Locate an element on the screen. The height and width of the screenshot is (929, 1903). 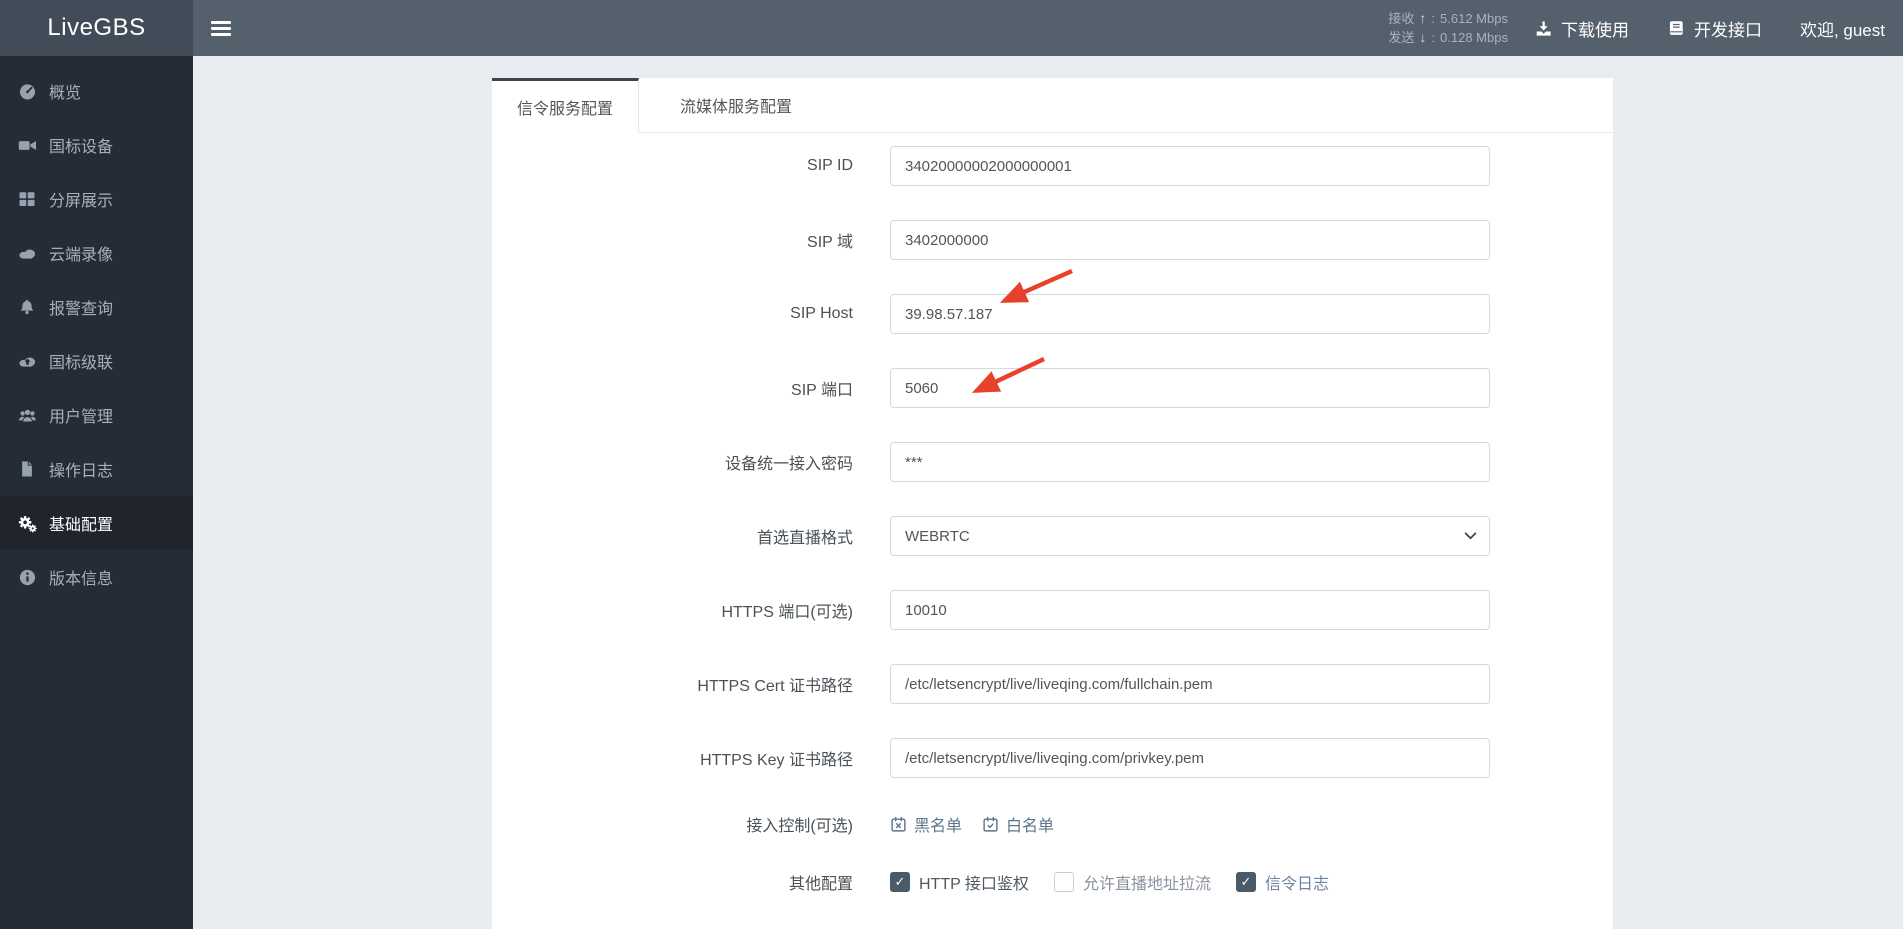
calendar-check-icon is located at coordinates (990, 824).